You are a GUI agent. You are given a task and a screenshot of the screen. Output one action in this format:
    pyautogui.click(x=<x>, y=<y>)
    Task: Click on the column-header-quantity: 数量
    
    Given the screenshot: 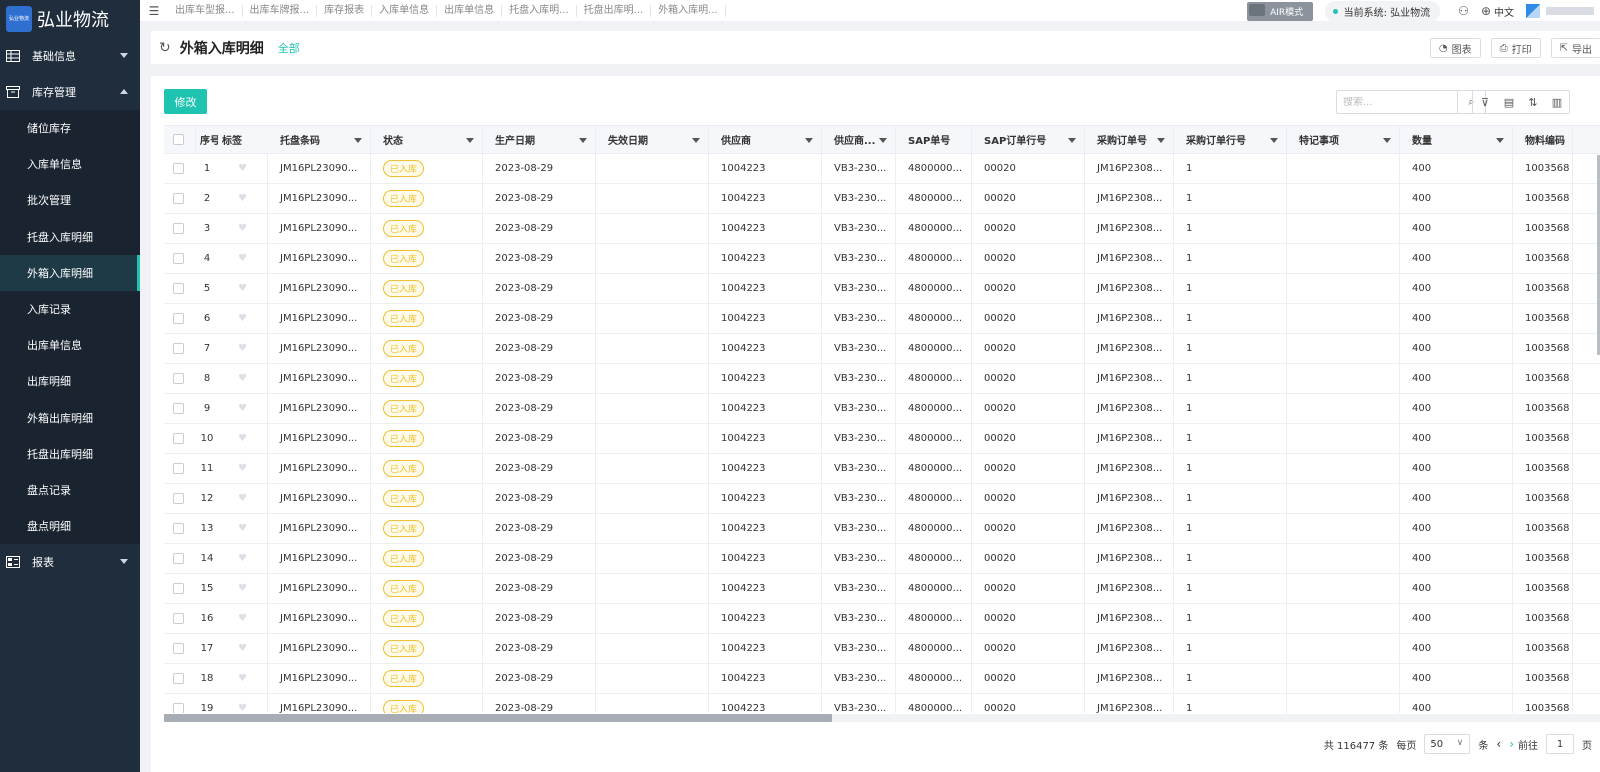 What is the action you would take?
    pyautogui.click(x=1456, y=139)
    